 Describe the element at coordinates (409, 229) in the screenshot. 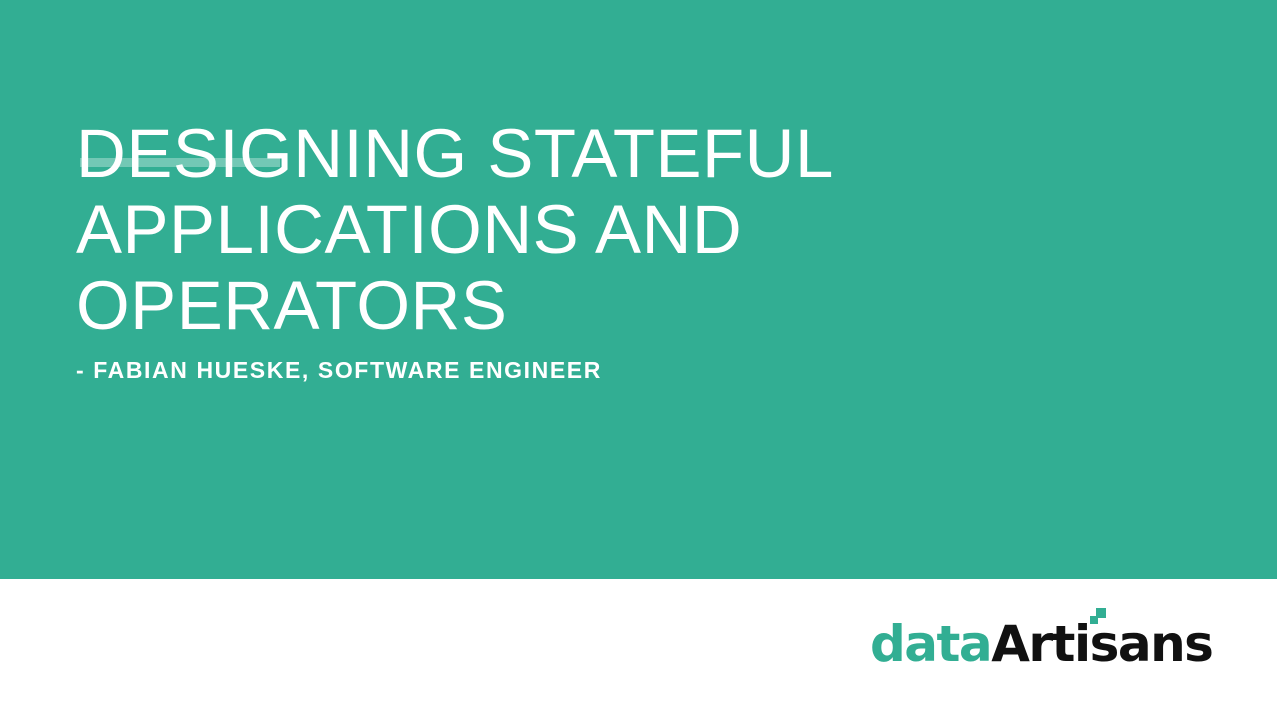

I see `slide-title-line-2: APPLICATIONS AND` at that location.